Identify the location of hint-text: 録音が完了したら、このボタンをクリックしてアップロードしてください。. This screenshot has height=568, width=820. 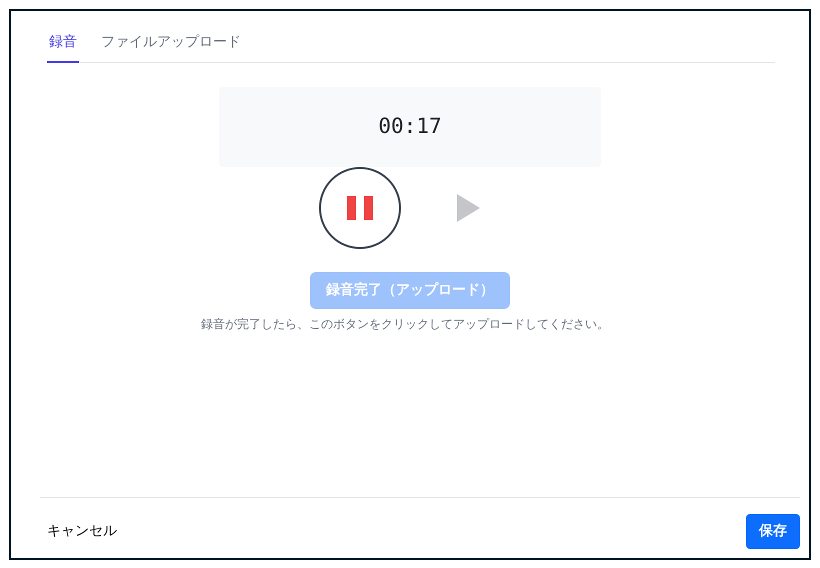
(405, 324).